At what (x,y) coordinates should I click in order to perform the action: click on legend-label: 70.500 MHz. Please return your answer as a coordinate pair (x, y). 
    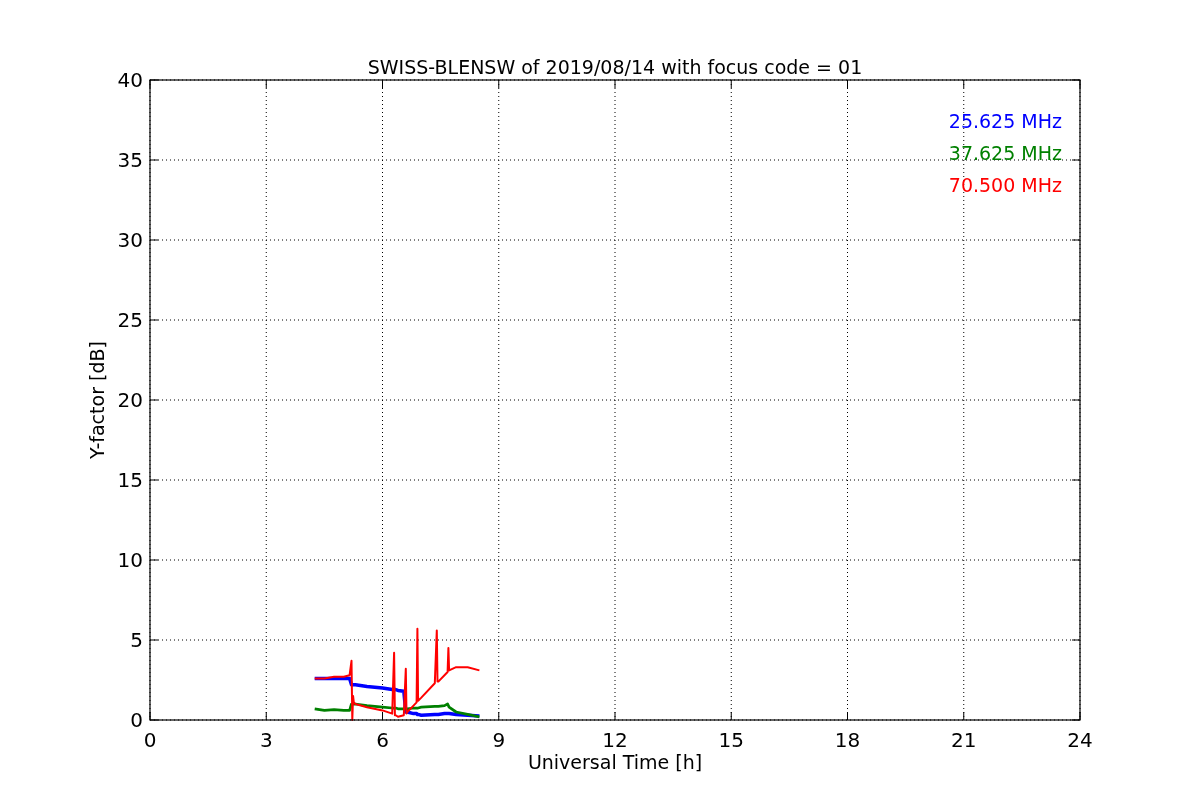
    Looking at the image, I should click on (1005, 185).